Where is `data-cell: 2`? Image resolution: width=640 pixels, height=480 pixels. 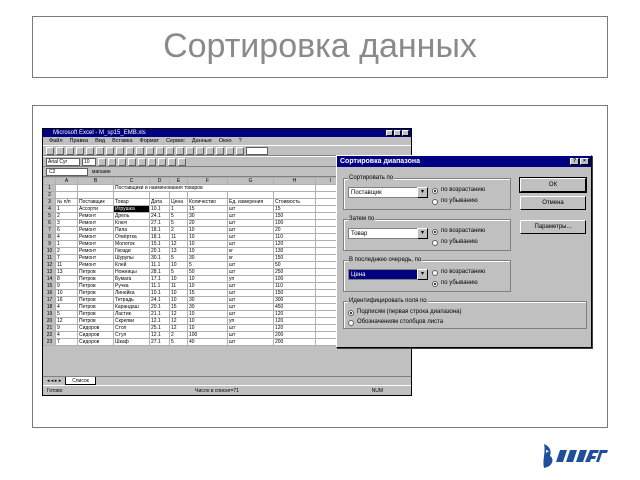
data-cell: 2 is located at coordinates (178, 230).